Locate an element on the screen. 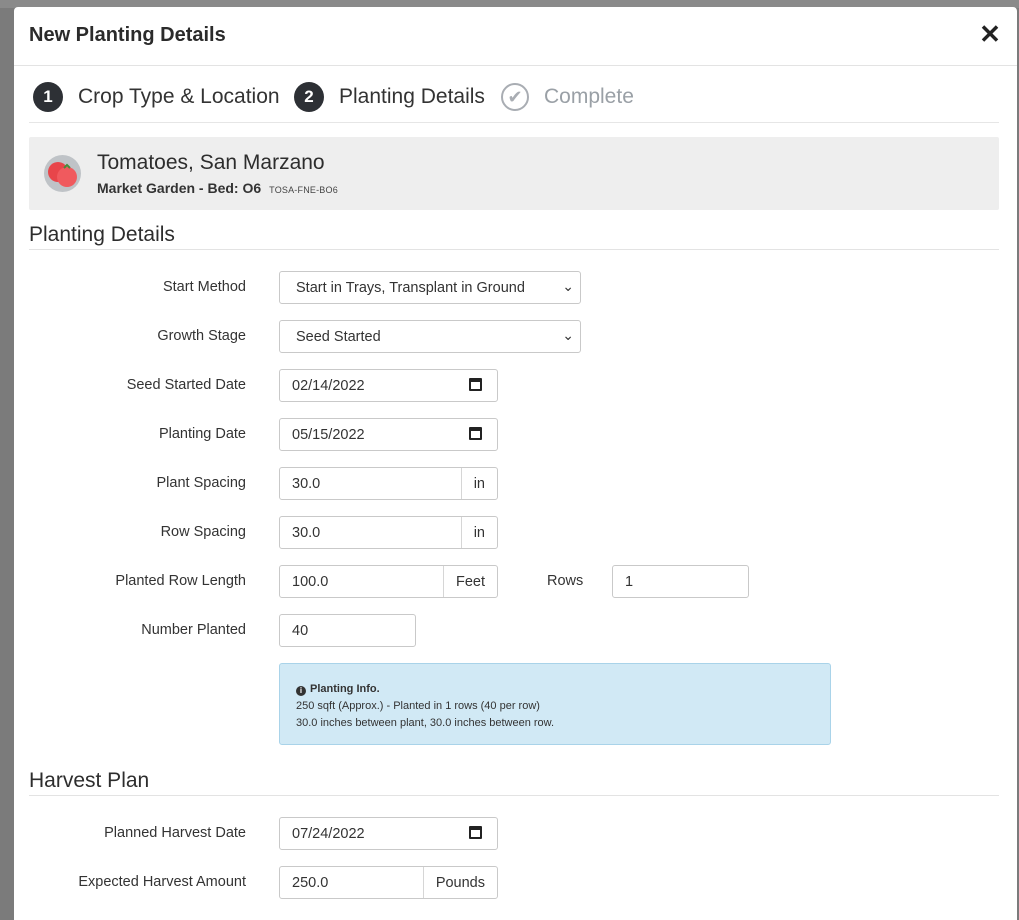 The width and height of the screenshot is (1019, 920). step-number: 2 is located at coordinates (309, 97).